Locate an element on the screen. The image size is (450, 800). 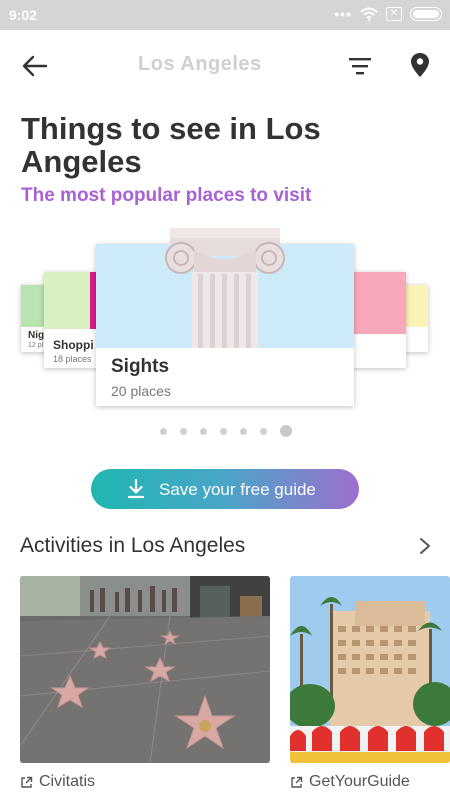
wifi-icon is located at coordinates (369, 14).